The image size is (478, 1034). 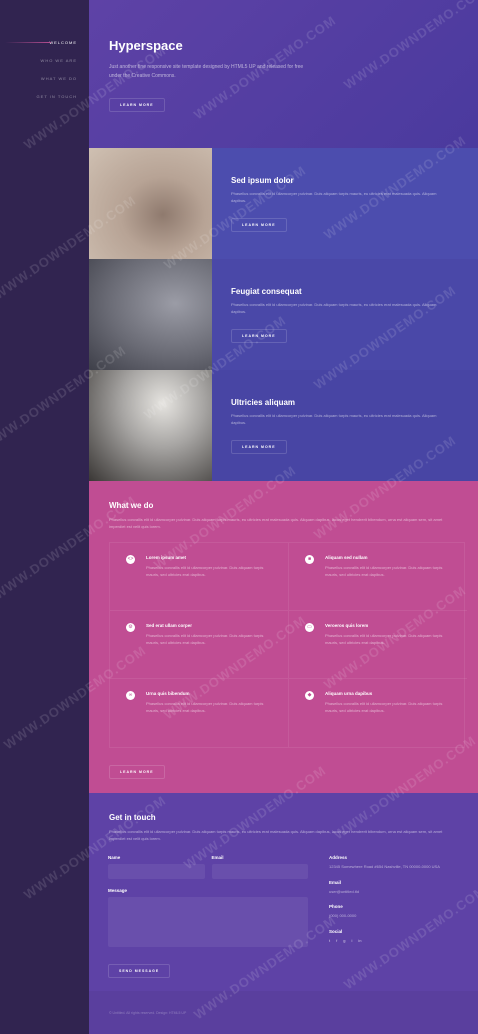 What do you see at coordinates (335, 882) in the screenshot?
I see `email-info-label: Email` at bounding box center [335, 882].